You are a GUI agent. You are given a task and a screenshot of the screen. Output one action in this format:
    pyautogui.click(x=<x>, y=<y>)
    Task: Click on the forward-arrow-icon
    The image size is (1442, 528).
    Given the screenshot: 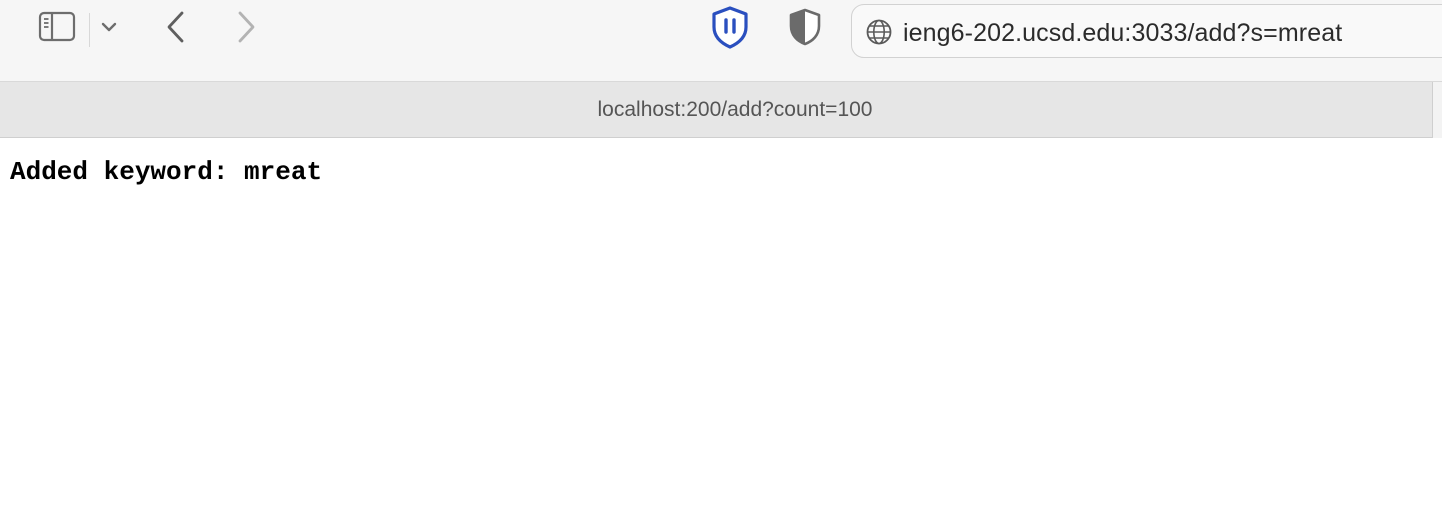 What is the action you would take?
    pyautogui.click(x=246, y=29)
    